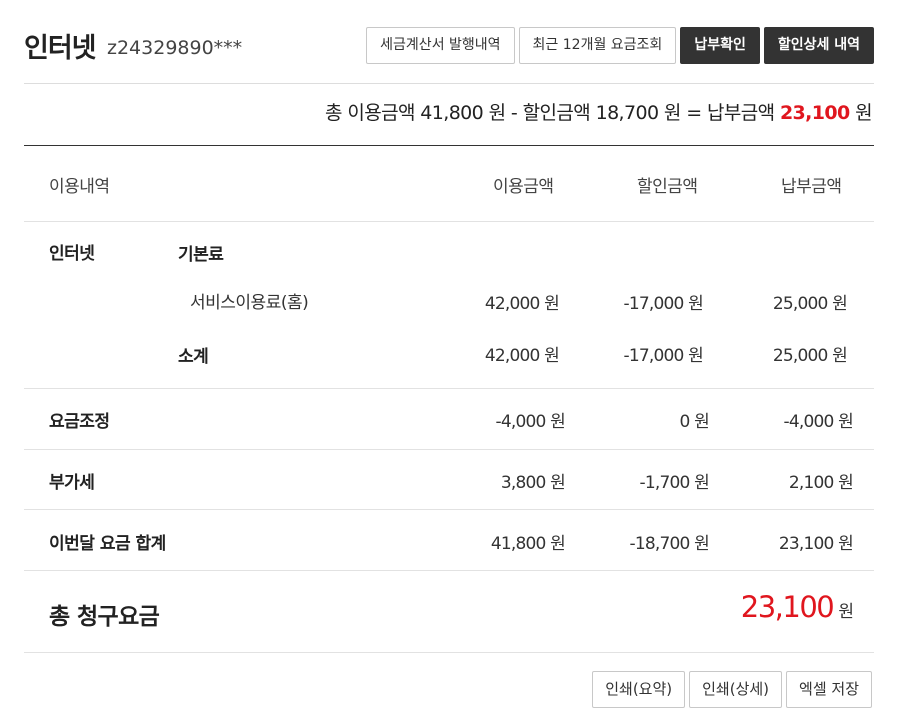 The image size is (898, 718). I want to click on adjust-pay-amount: -4,000 원, so click(818, 422).